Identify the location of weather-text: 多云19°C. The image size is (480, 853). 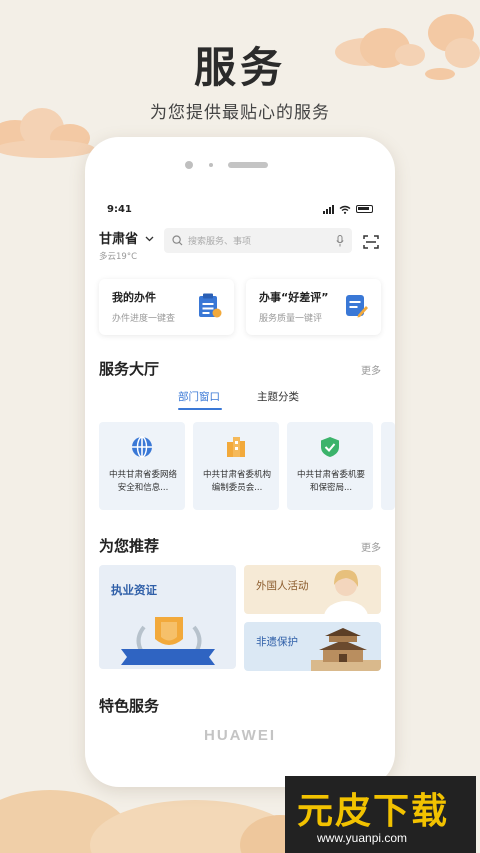
(118, 257).